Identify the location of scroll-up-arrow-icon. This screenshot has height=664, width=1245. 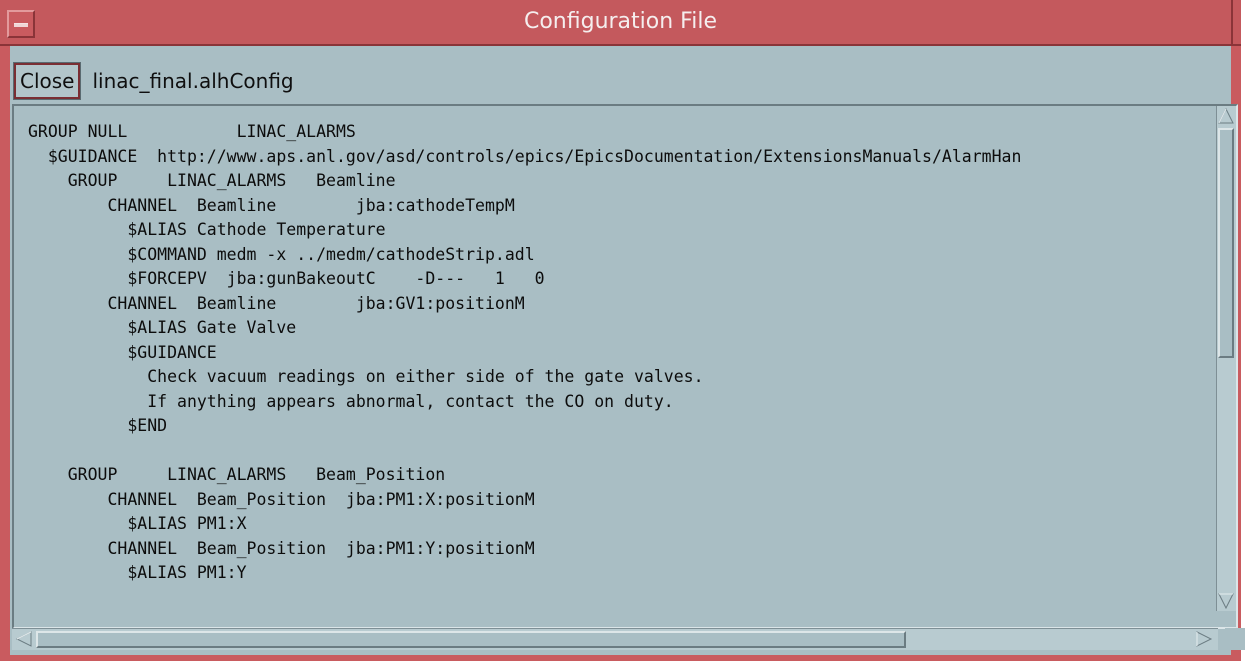
(1226, 116).